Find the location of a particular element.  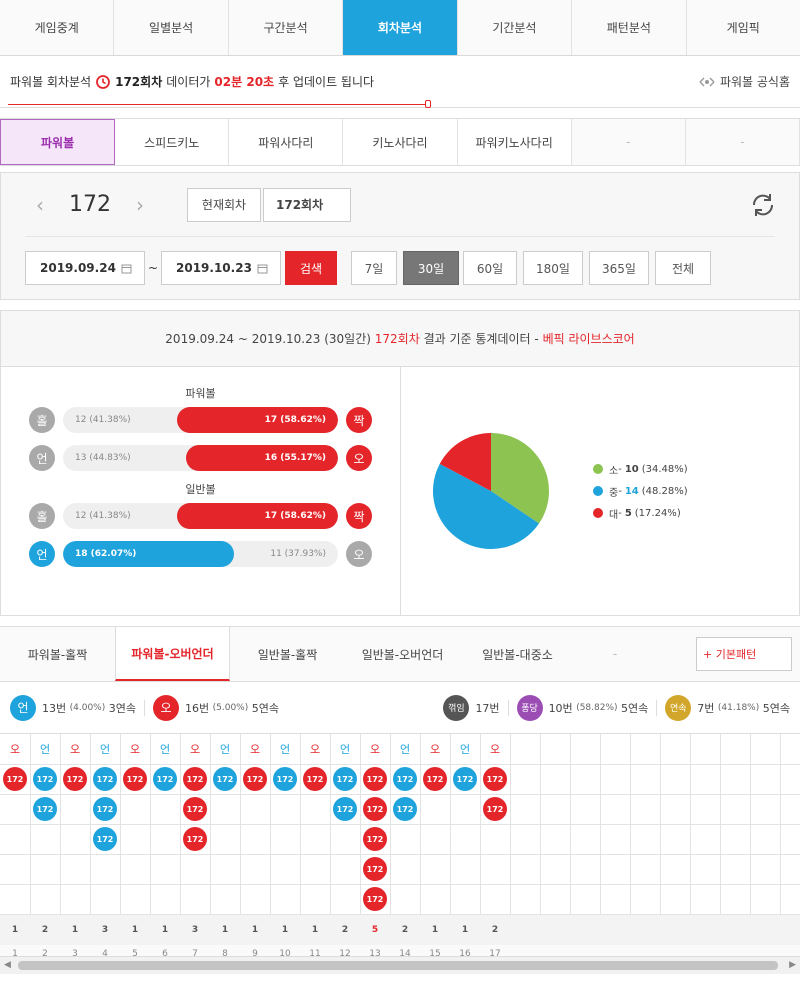

period-180d-button: 180일 is located at coordinates (553, 268).